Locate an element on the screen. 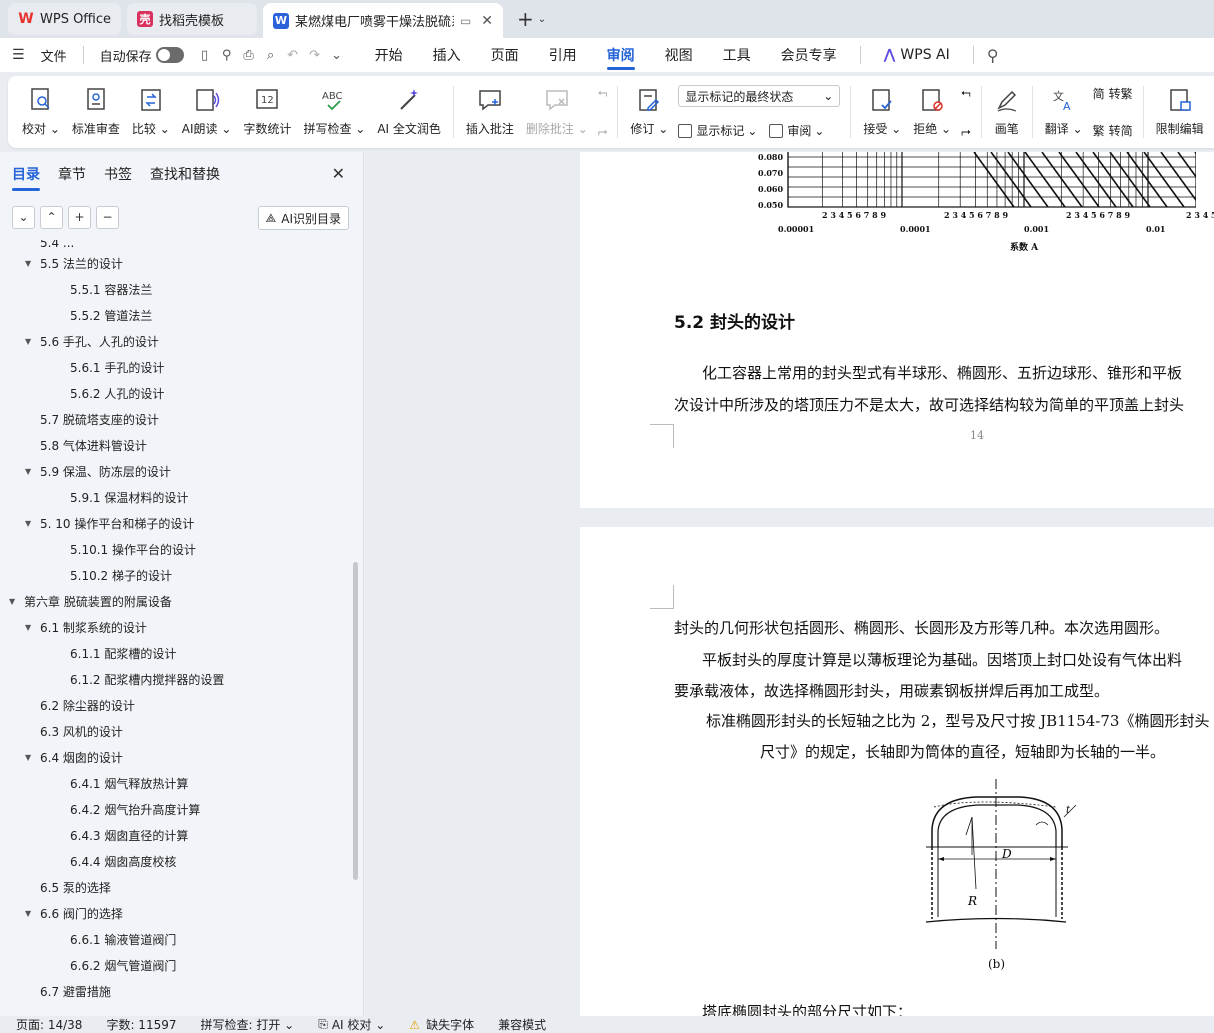 This screenshot has width=1214, height=1033. toc-item: ▼ 6.6 阀门的选择 is located at coordinates (176, 913).